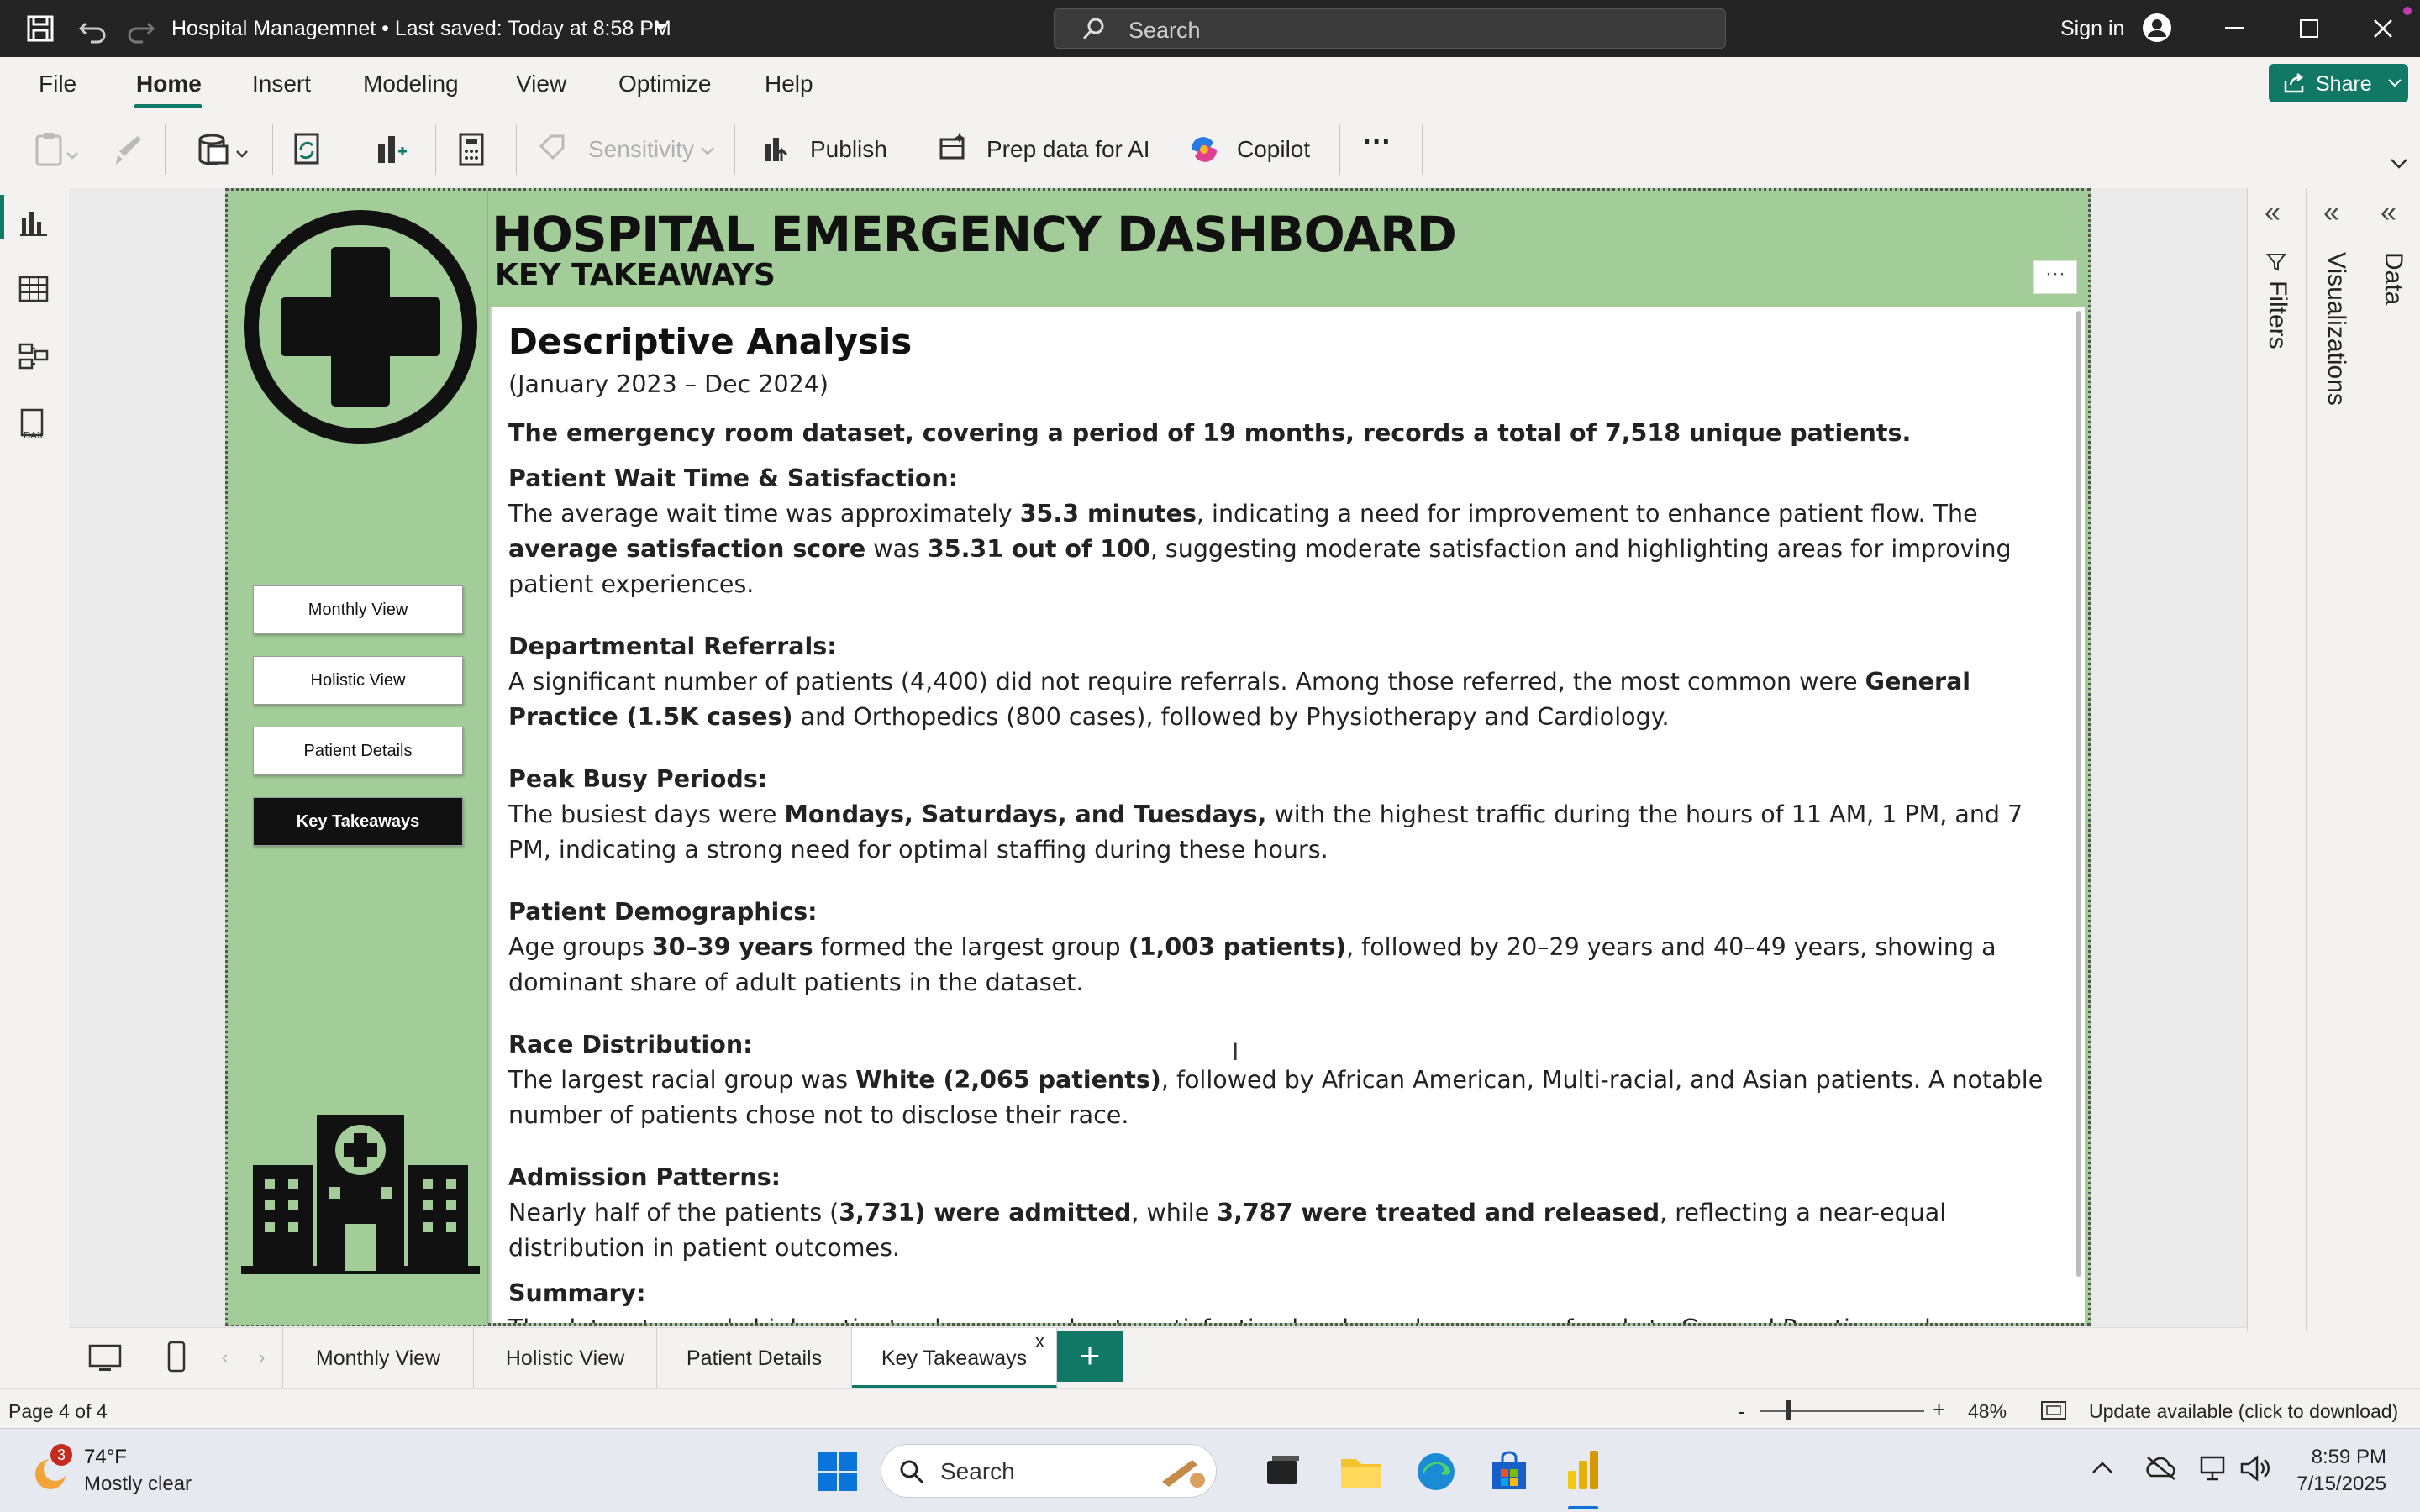 The height and width of the screenshot is (1512, 2420). What do you see at coordinates (1068, 149) in the screenshot?
I see `prep-data-label: Prep data for AI` at bounding box center [1068, 149].